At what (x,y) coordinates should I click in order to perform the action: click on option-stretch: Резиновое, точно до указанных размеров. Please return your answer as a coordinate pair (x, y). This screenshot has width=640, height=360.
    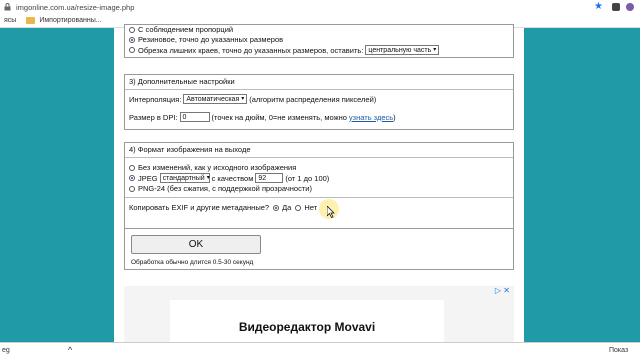
    Looking at the image, I should click on (206, 39).